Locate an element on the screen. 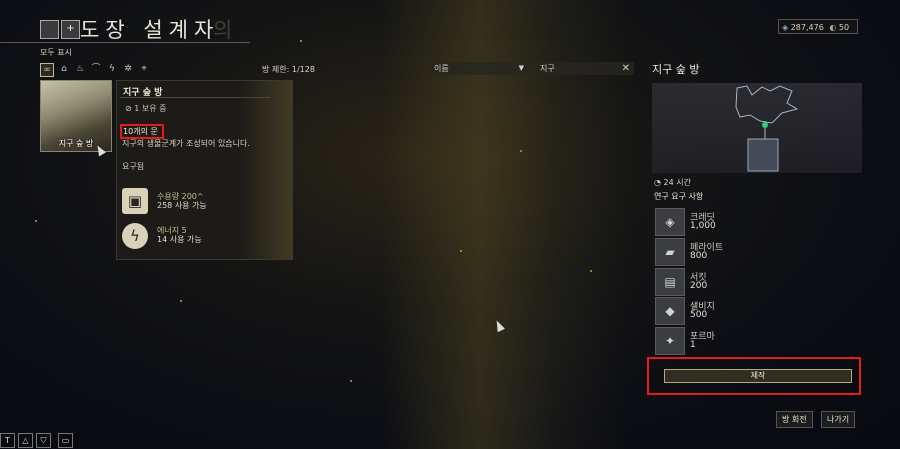 The image size is (900, 449). sort-dropdown: 이름 ▼ is located at coordinates (479, 68).